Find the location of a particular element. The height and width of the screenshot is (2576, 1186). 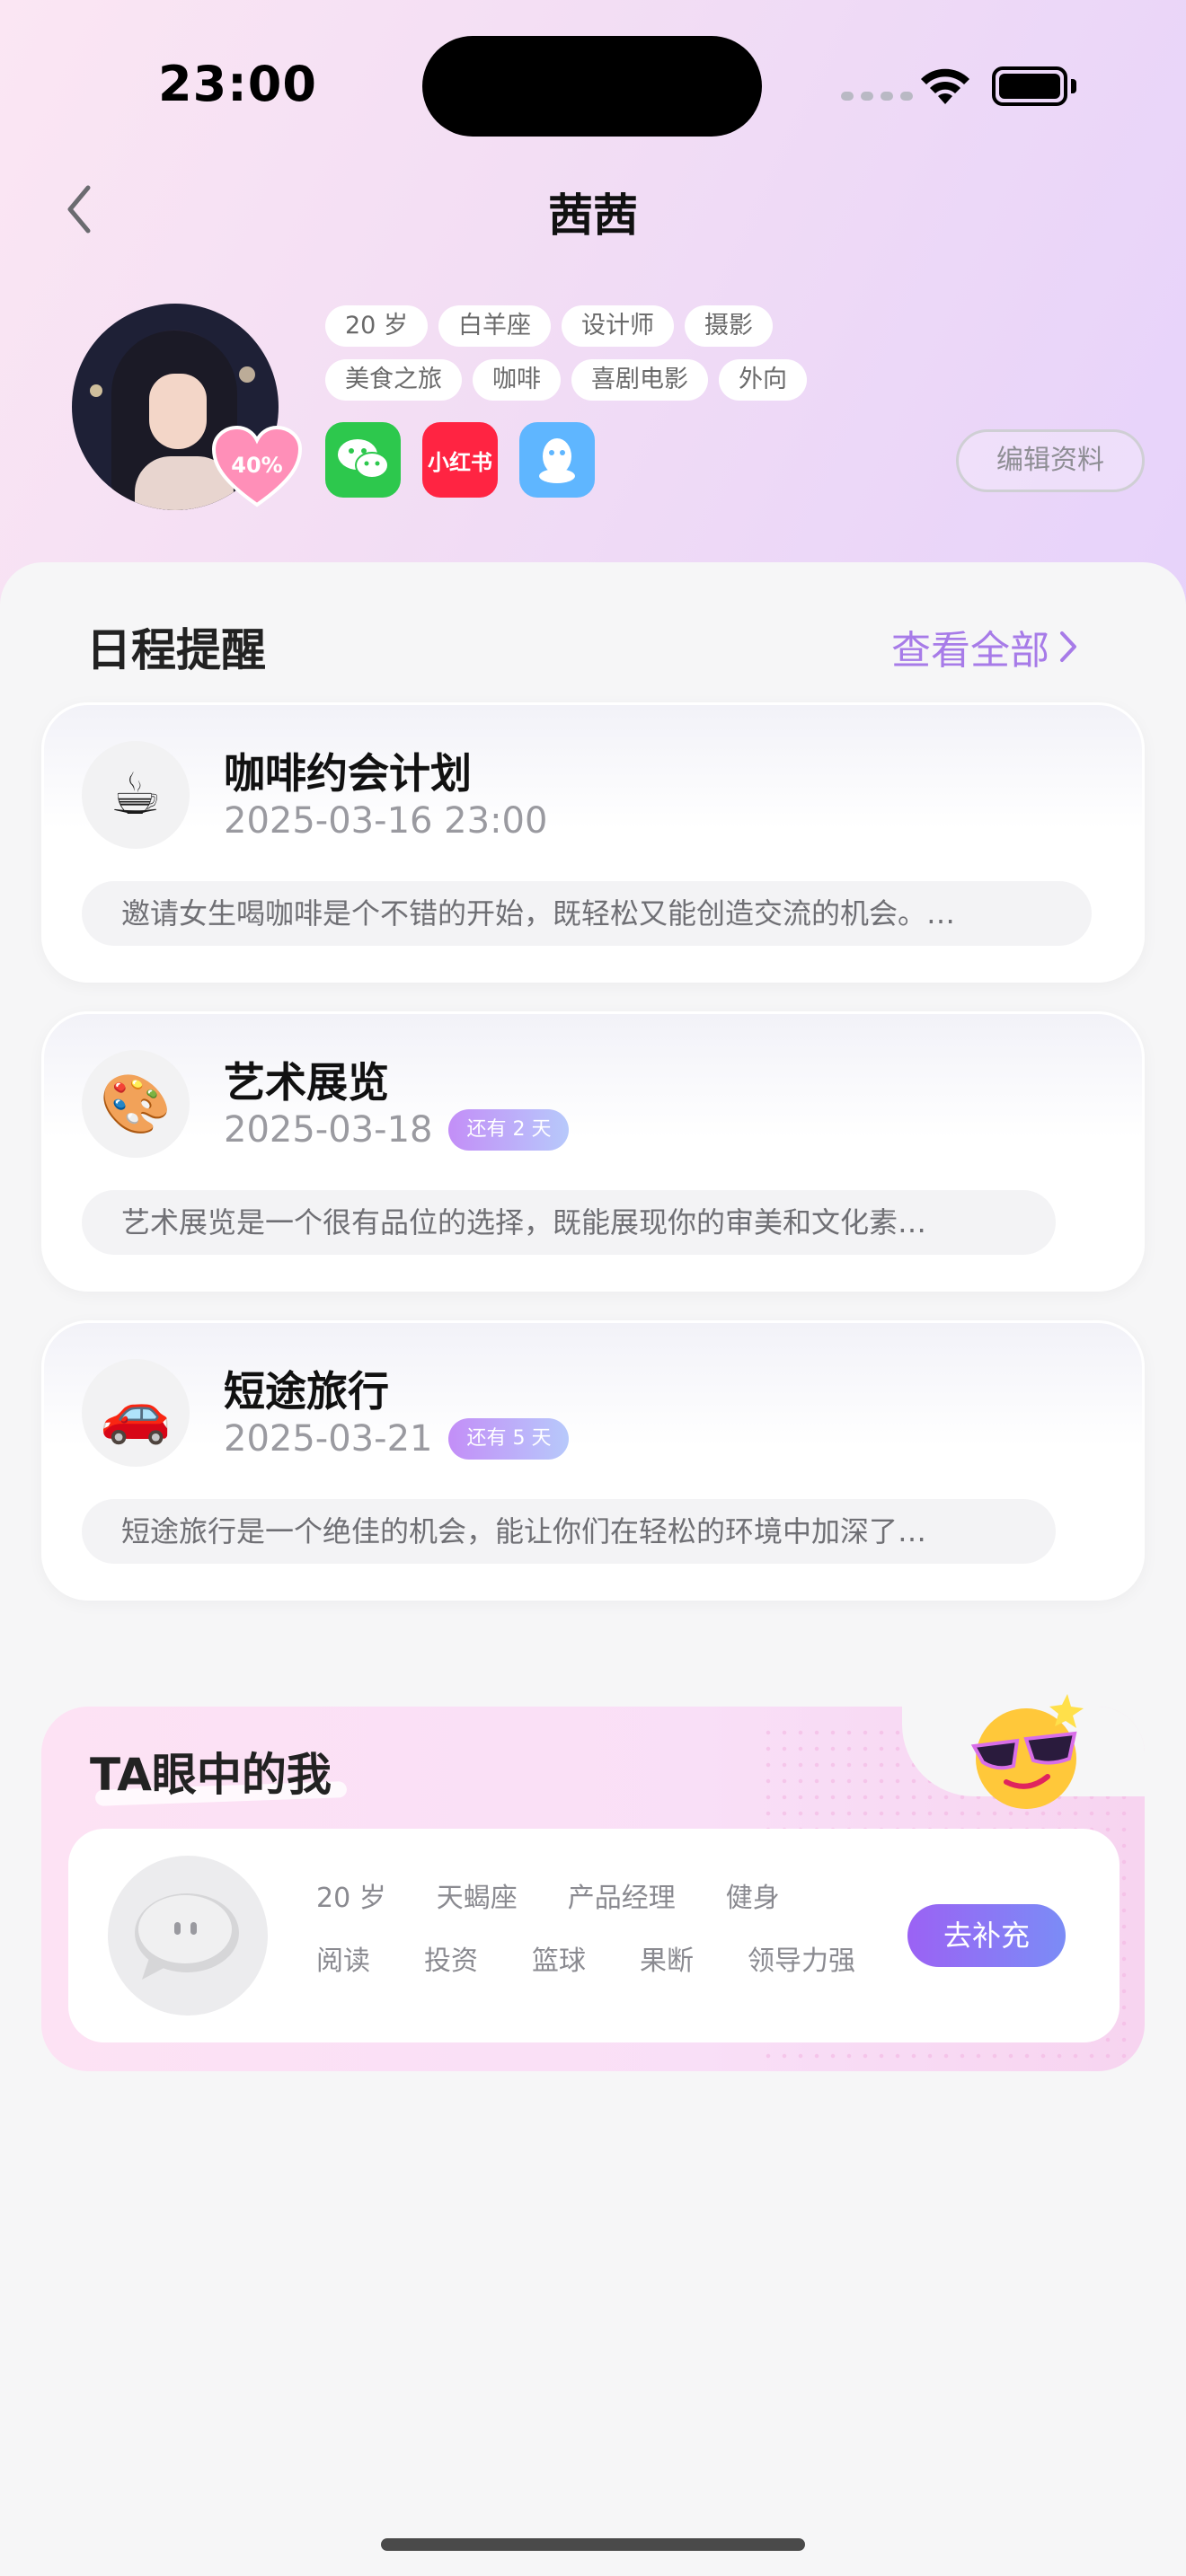

days-left-badge: 还有 5 天 is located at coordinates (509, 1439).